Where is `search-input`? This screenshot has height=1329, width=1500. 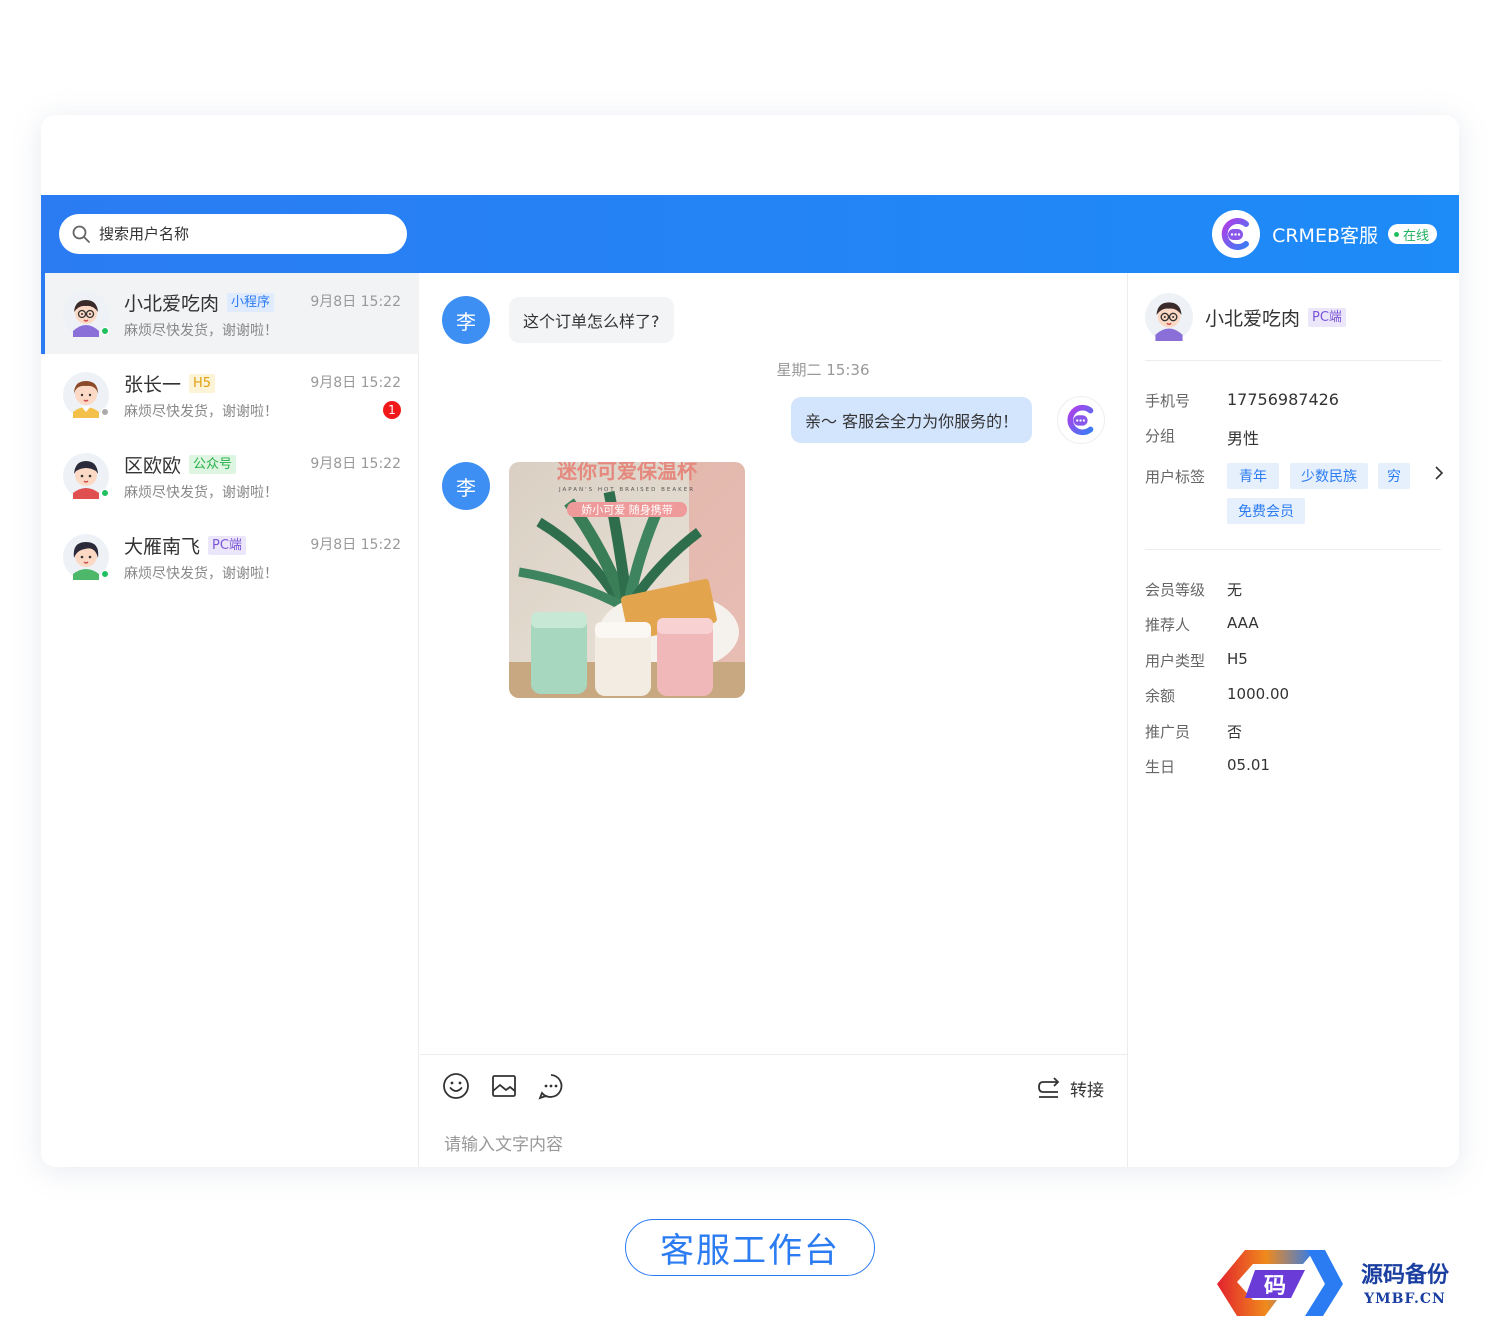 search-input is located at coordinates (239, 234).